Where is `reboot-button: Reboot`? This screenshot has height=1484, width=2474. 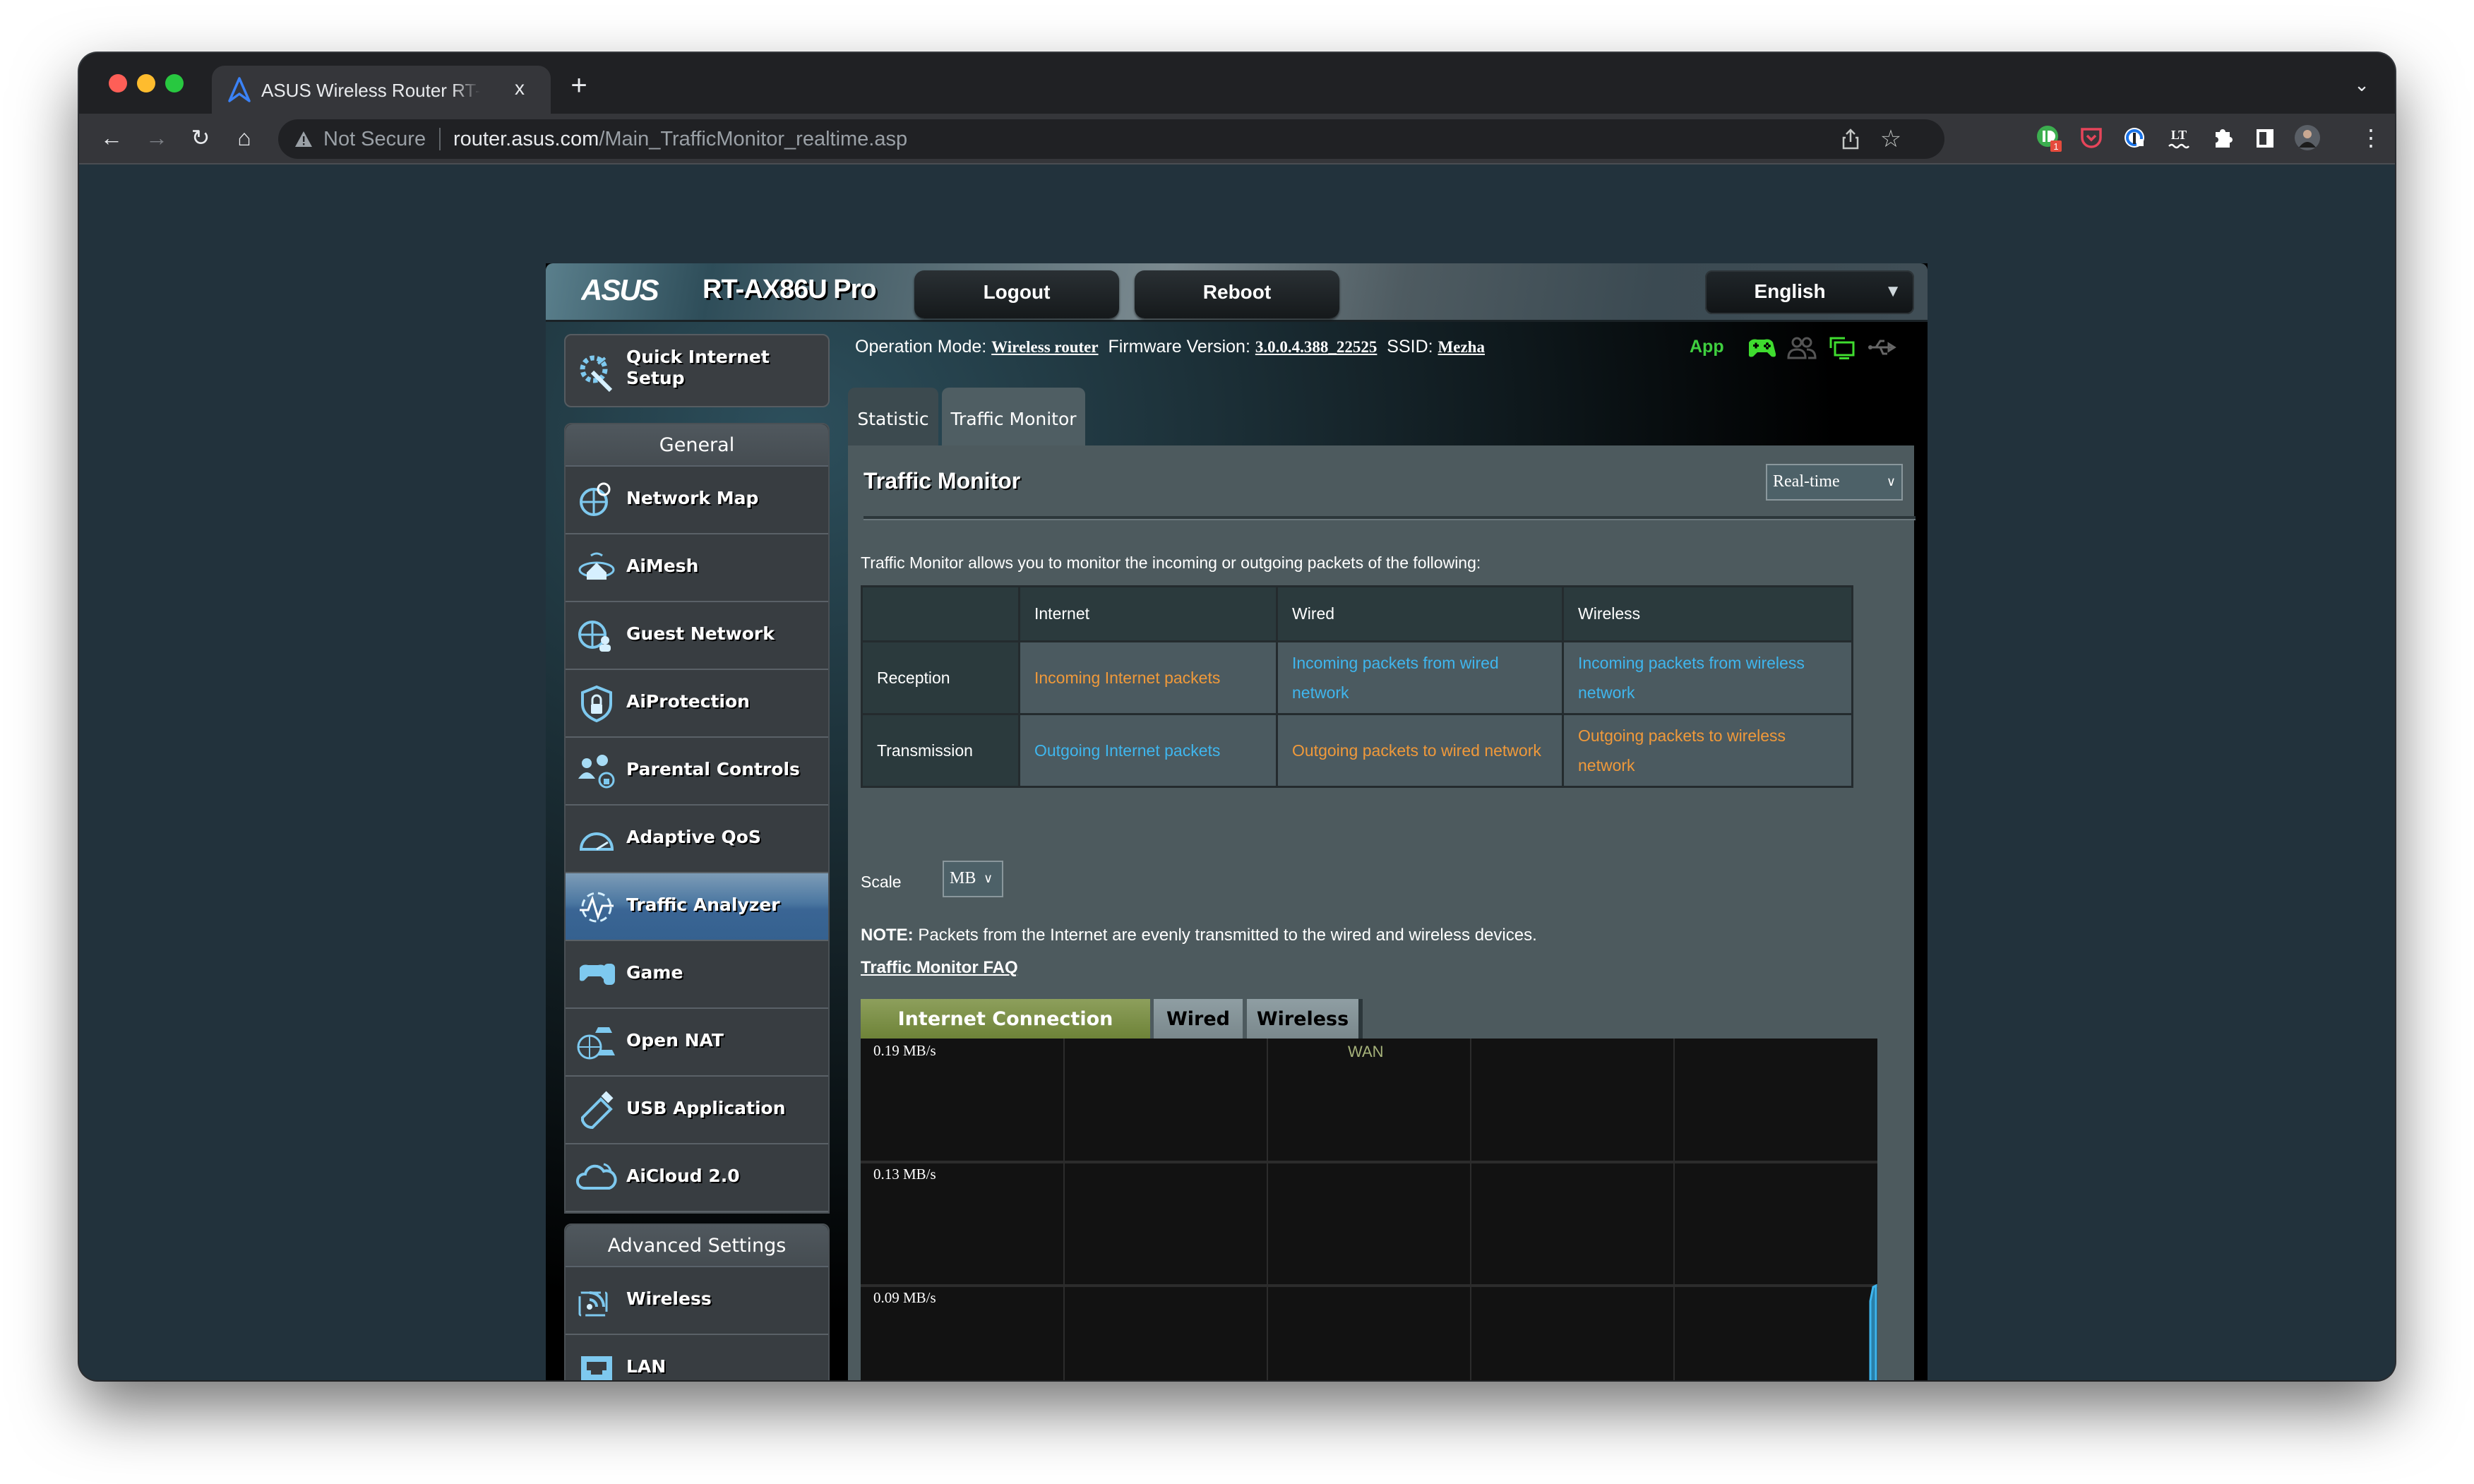
reboot-button: Reboot is located at coordinates (1237, 294).